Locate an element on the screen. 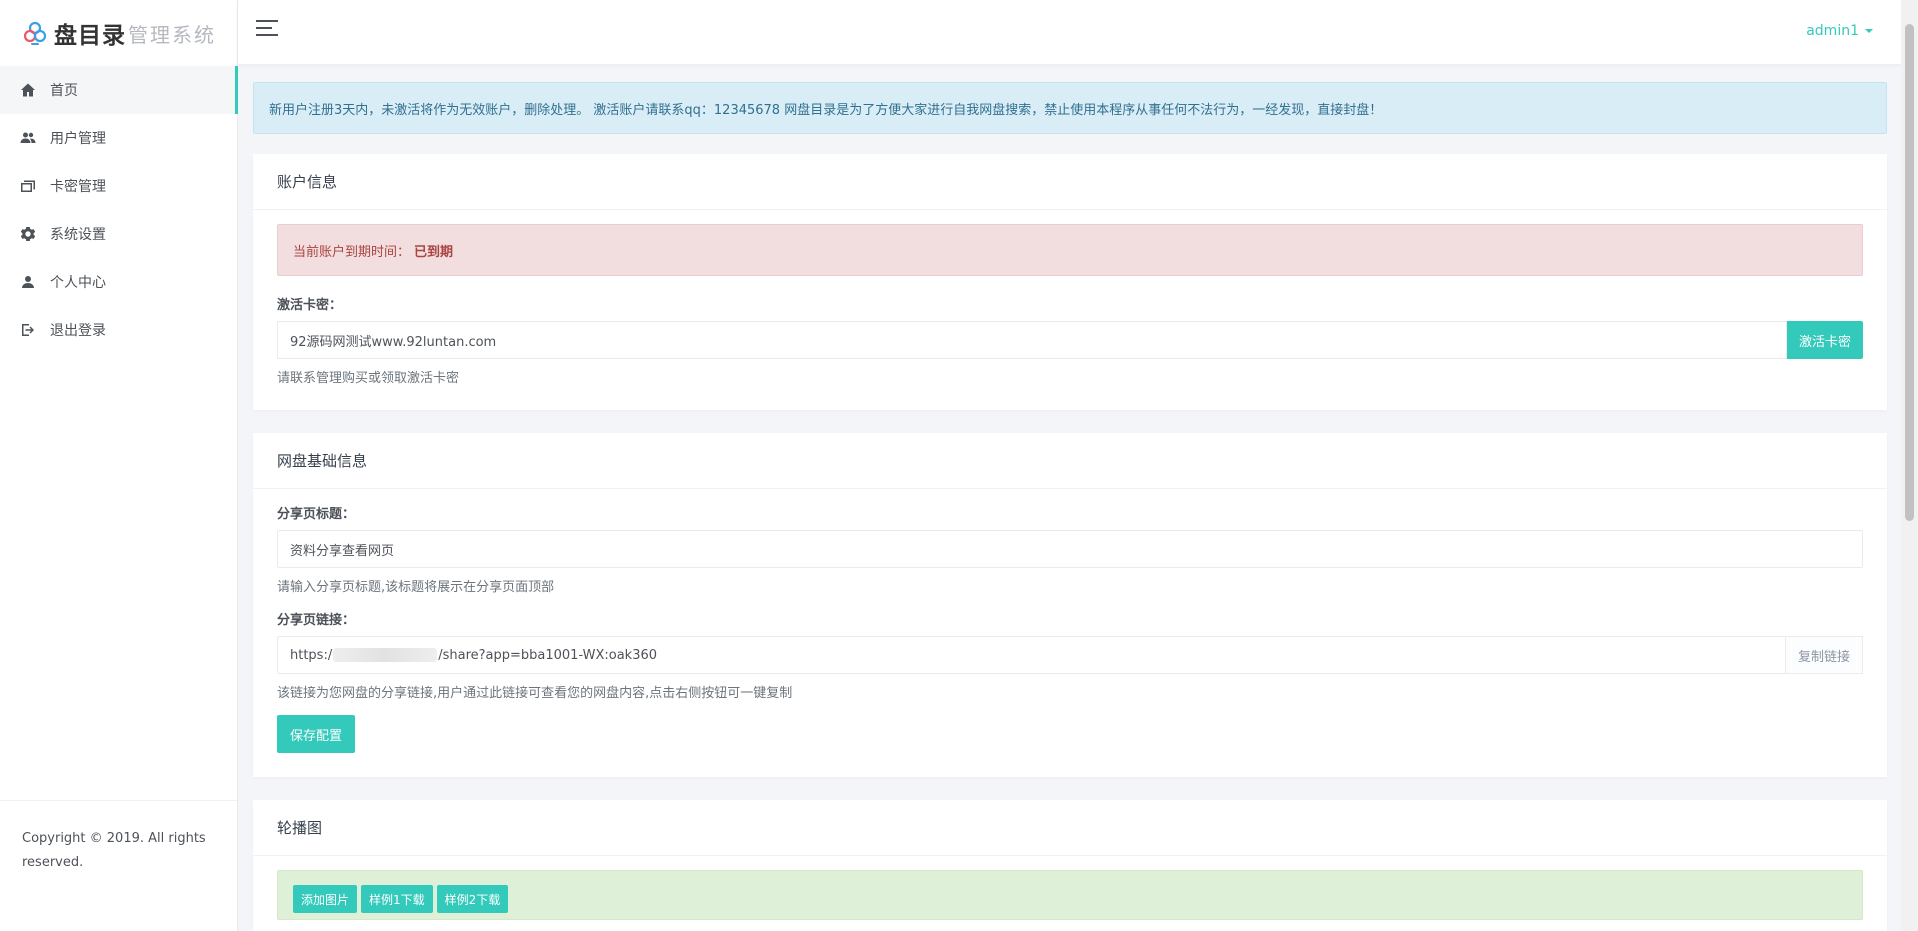 This screenshot has width=1918, height=931. sidebar-item-label: 系统设置 is located at coordinates (78, 235).